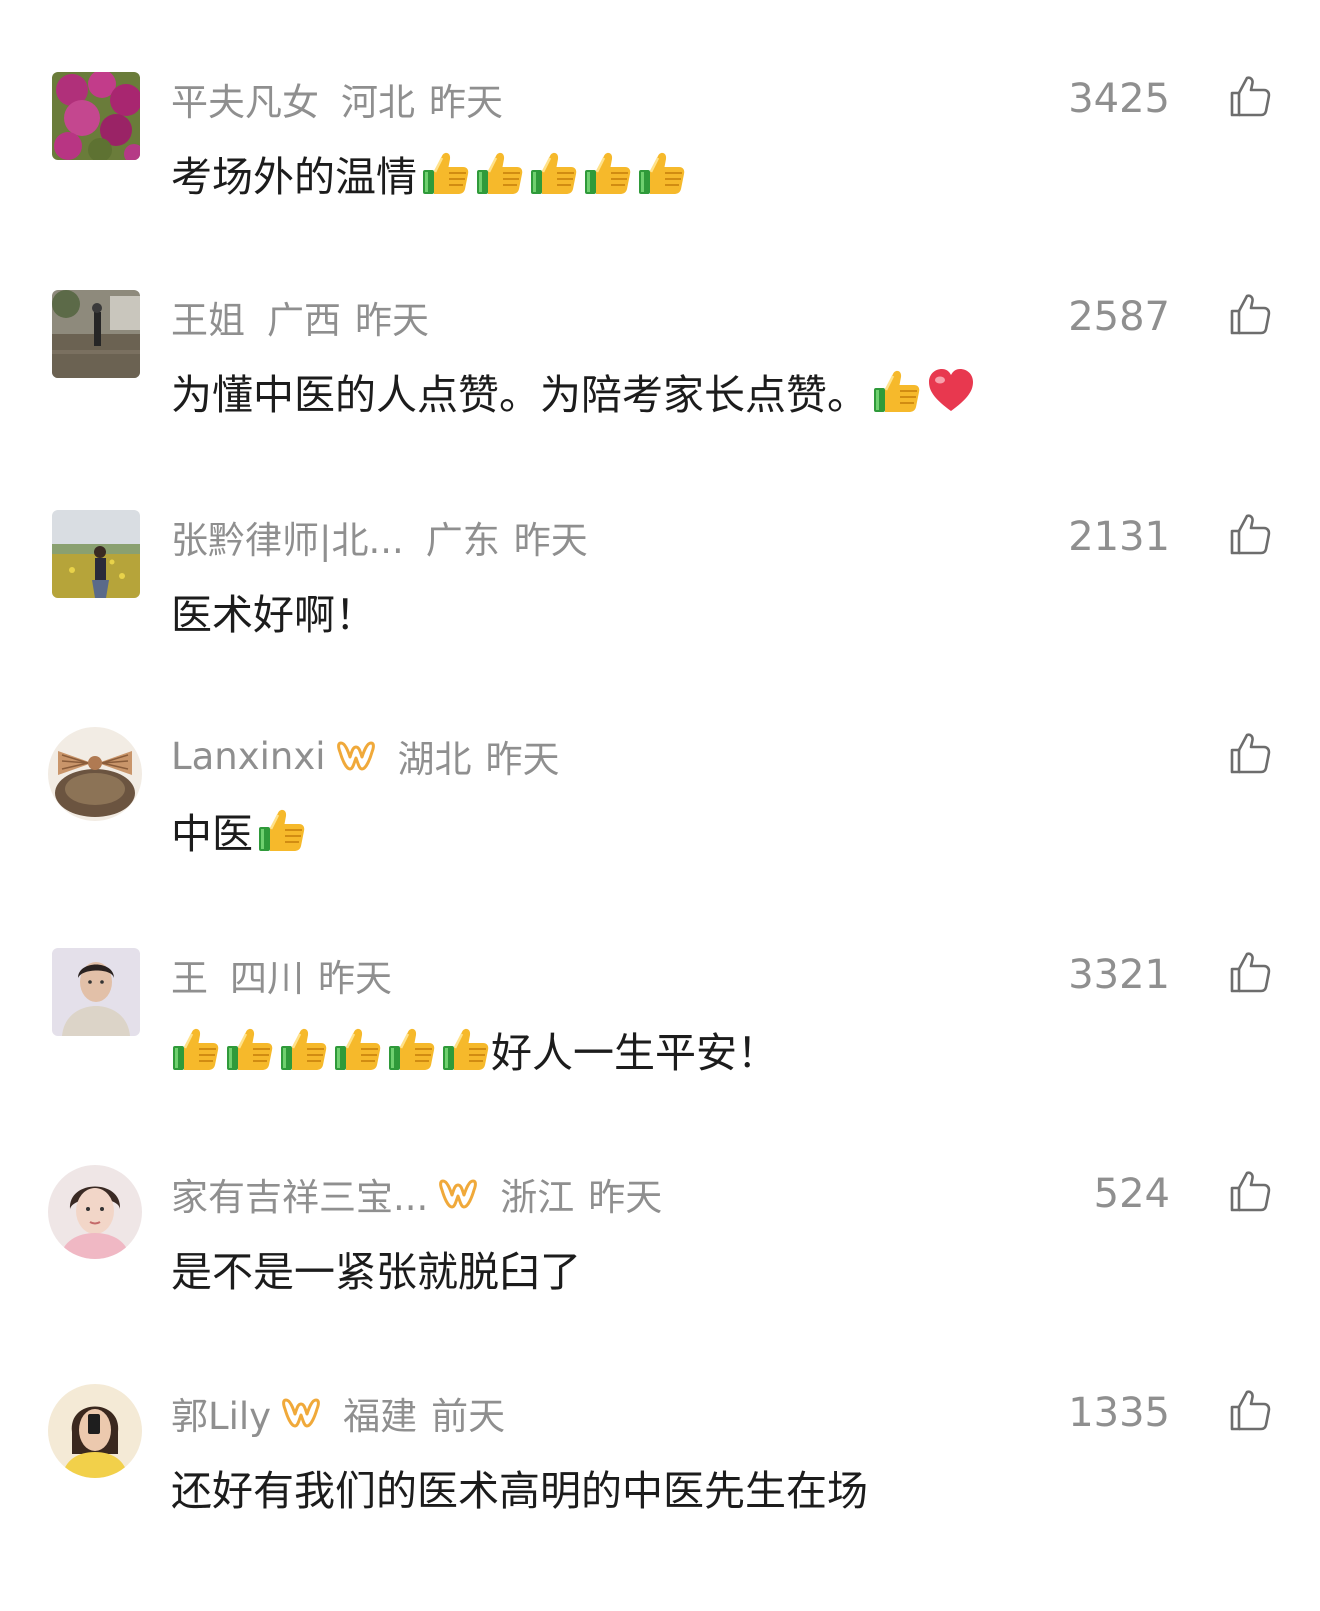 This screenshot has width=1320, height=1611. What do you see at coordinates (634, 1053) in the screenshot?
I see `comment-text-content: 好人一生平安！` at bounding box center [634, 1053].